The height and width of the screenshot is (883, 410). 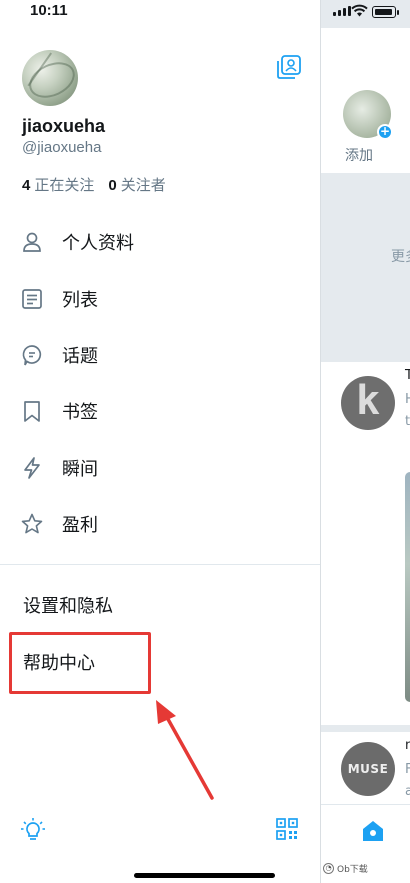 What do you see at coordinates (32, 242) in the screenshot?
I see `person-icon` at bounding box center [32, 242].